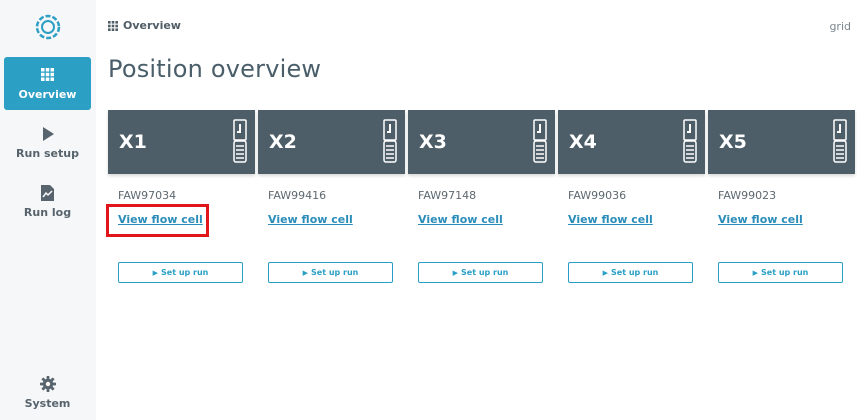 The height and width of the screenshot is (420, 859). What do you see at coordinates (152, 25) in the screenshot?
I see `breadcrumb-label: Overview` at bounding box center [152, 25].